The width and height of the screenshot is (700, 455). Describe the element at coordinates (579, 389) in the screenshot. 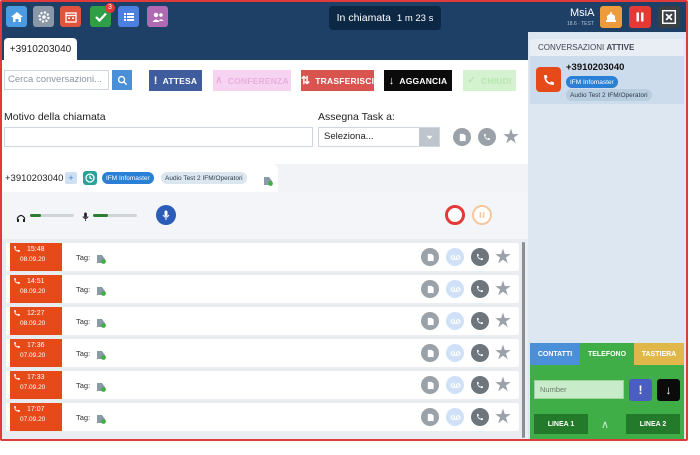

I see `number-input: Number` at that location.